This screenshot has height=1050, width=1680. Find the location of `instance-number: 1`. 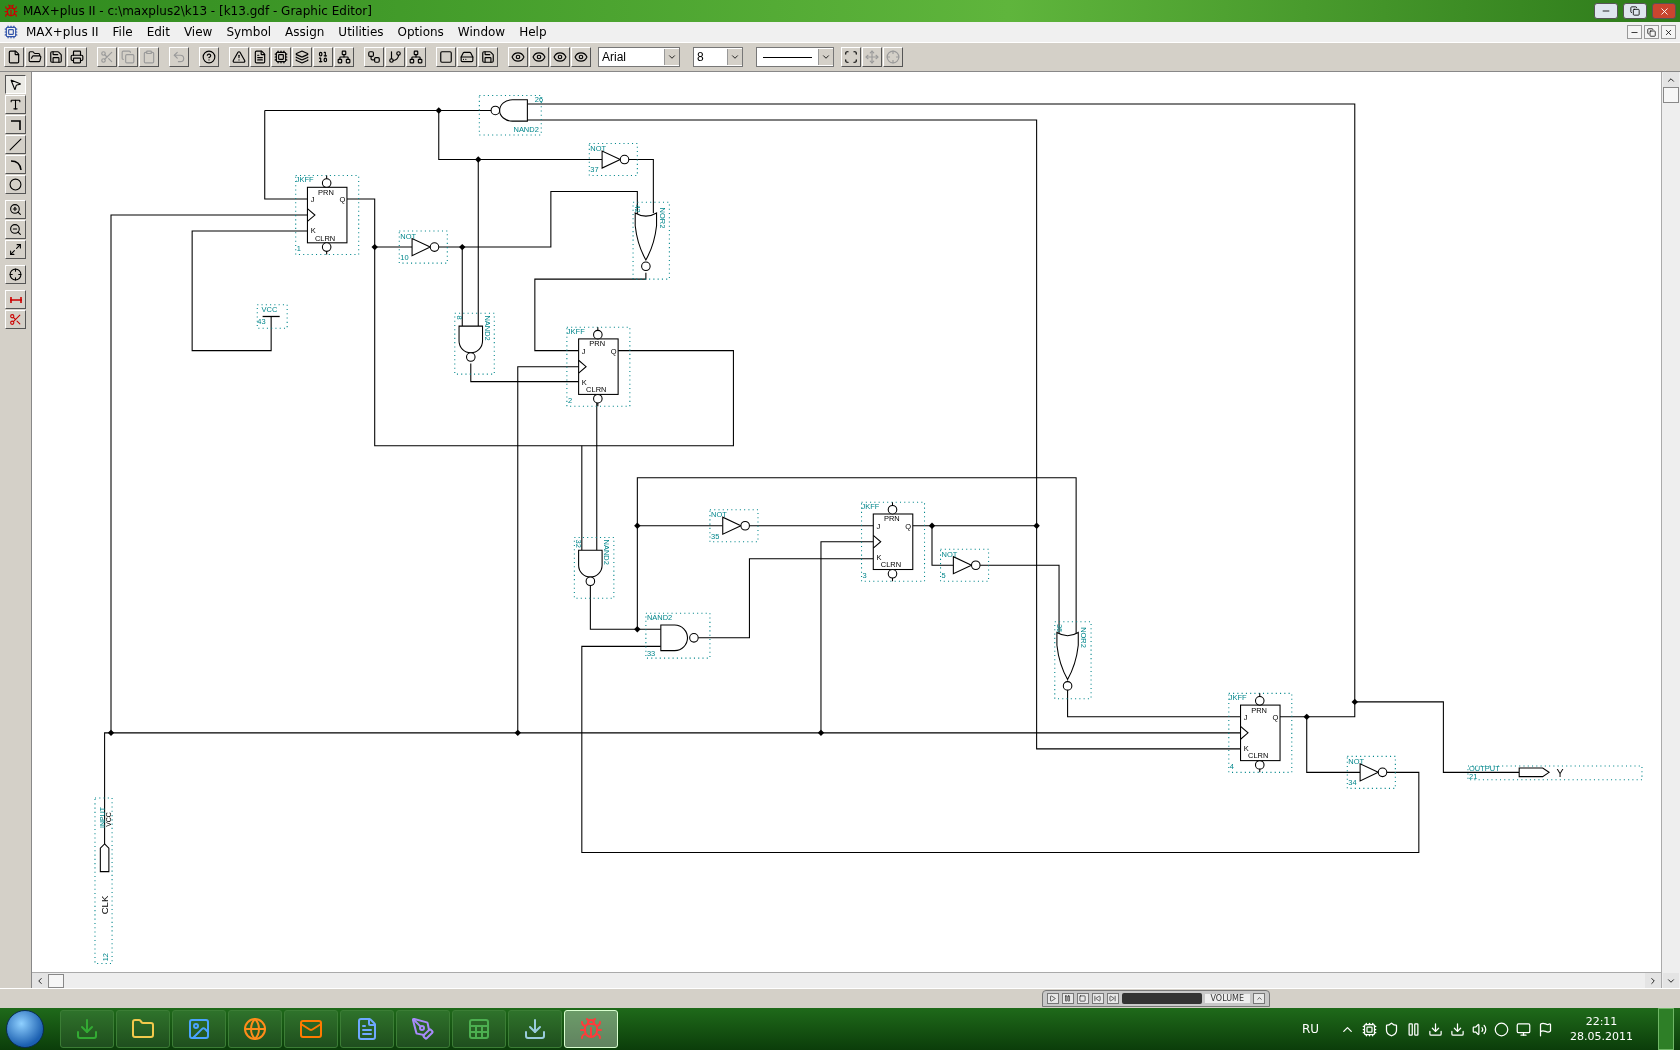

instance-number: 1 is located at coordinates (298, 249).